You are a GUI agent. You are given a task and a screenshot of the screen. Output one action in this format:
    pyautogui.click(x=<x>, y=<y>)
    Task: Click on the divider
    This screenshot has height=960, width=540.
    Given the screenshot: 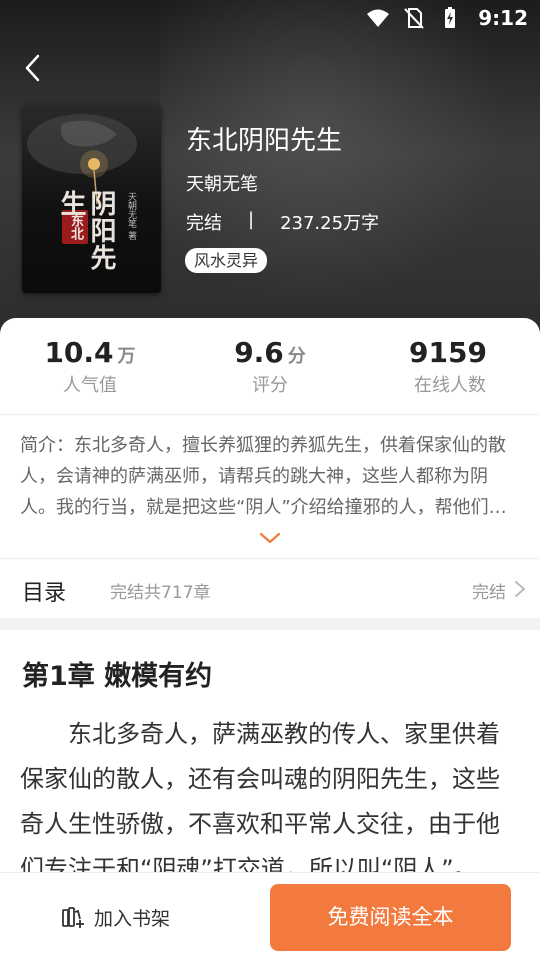 What is the action you would take?
    pyautogui.click(x=270, y=414)
    